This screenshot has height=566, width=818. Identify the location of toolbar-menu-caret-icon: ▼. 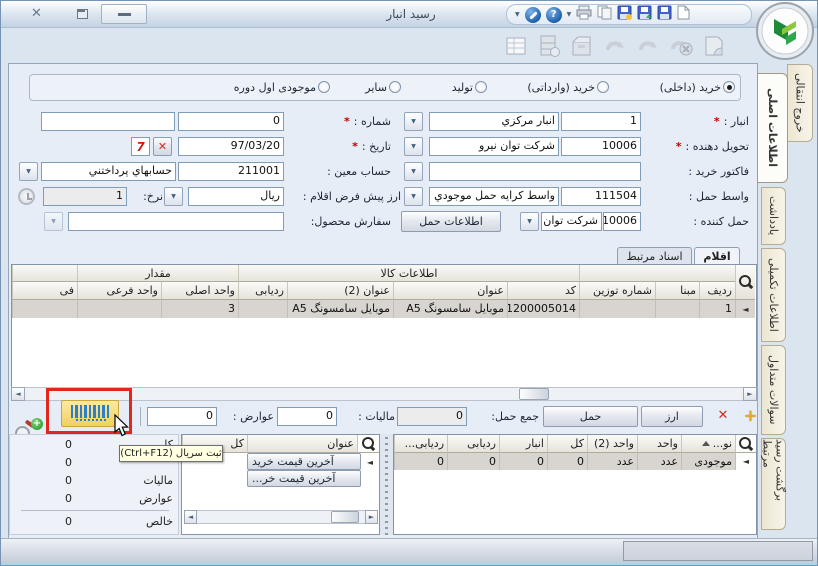
(517, 14).